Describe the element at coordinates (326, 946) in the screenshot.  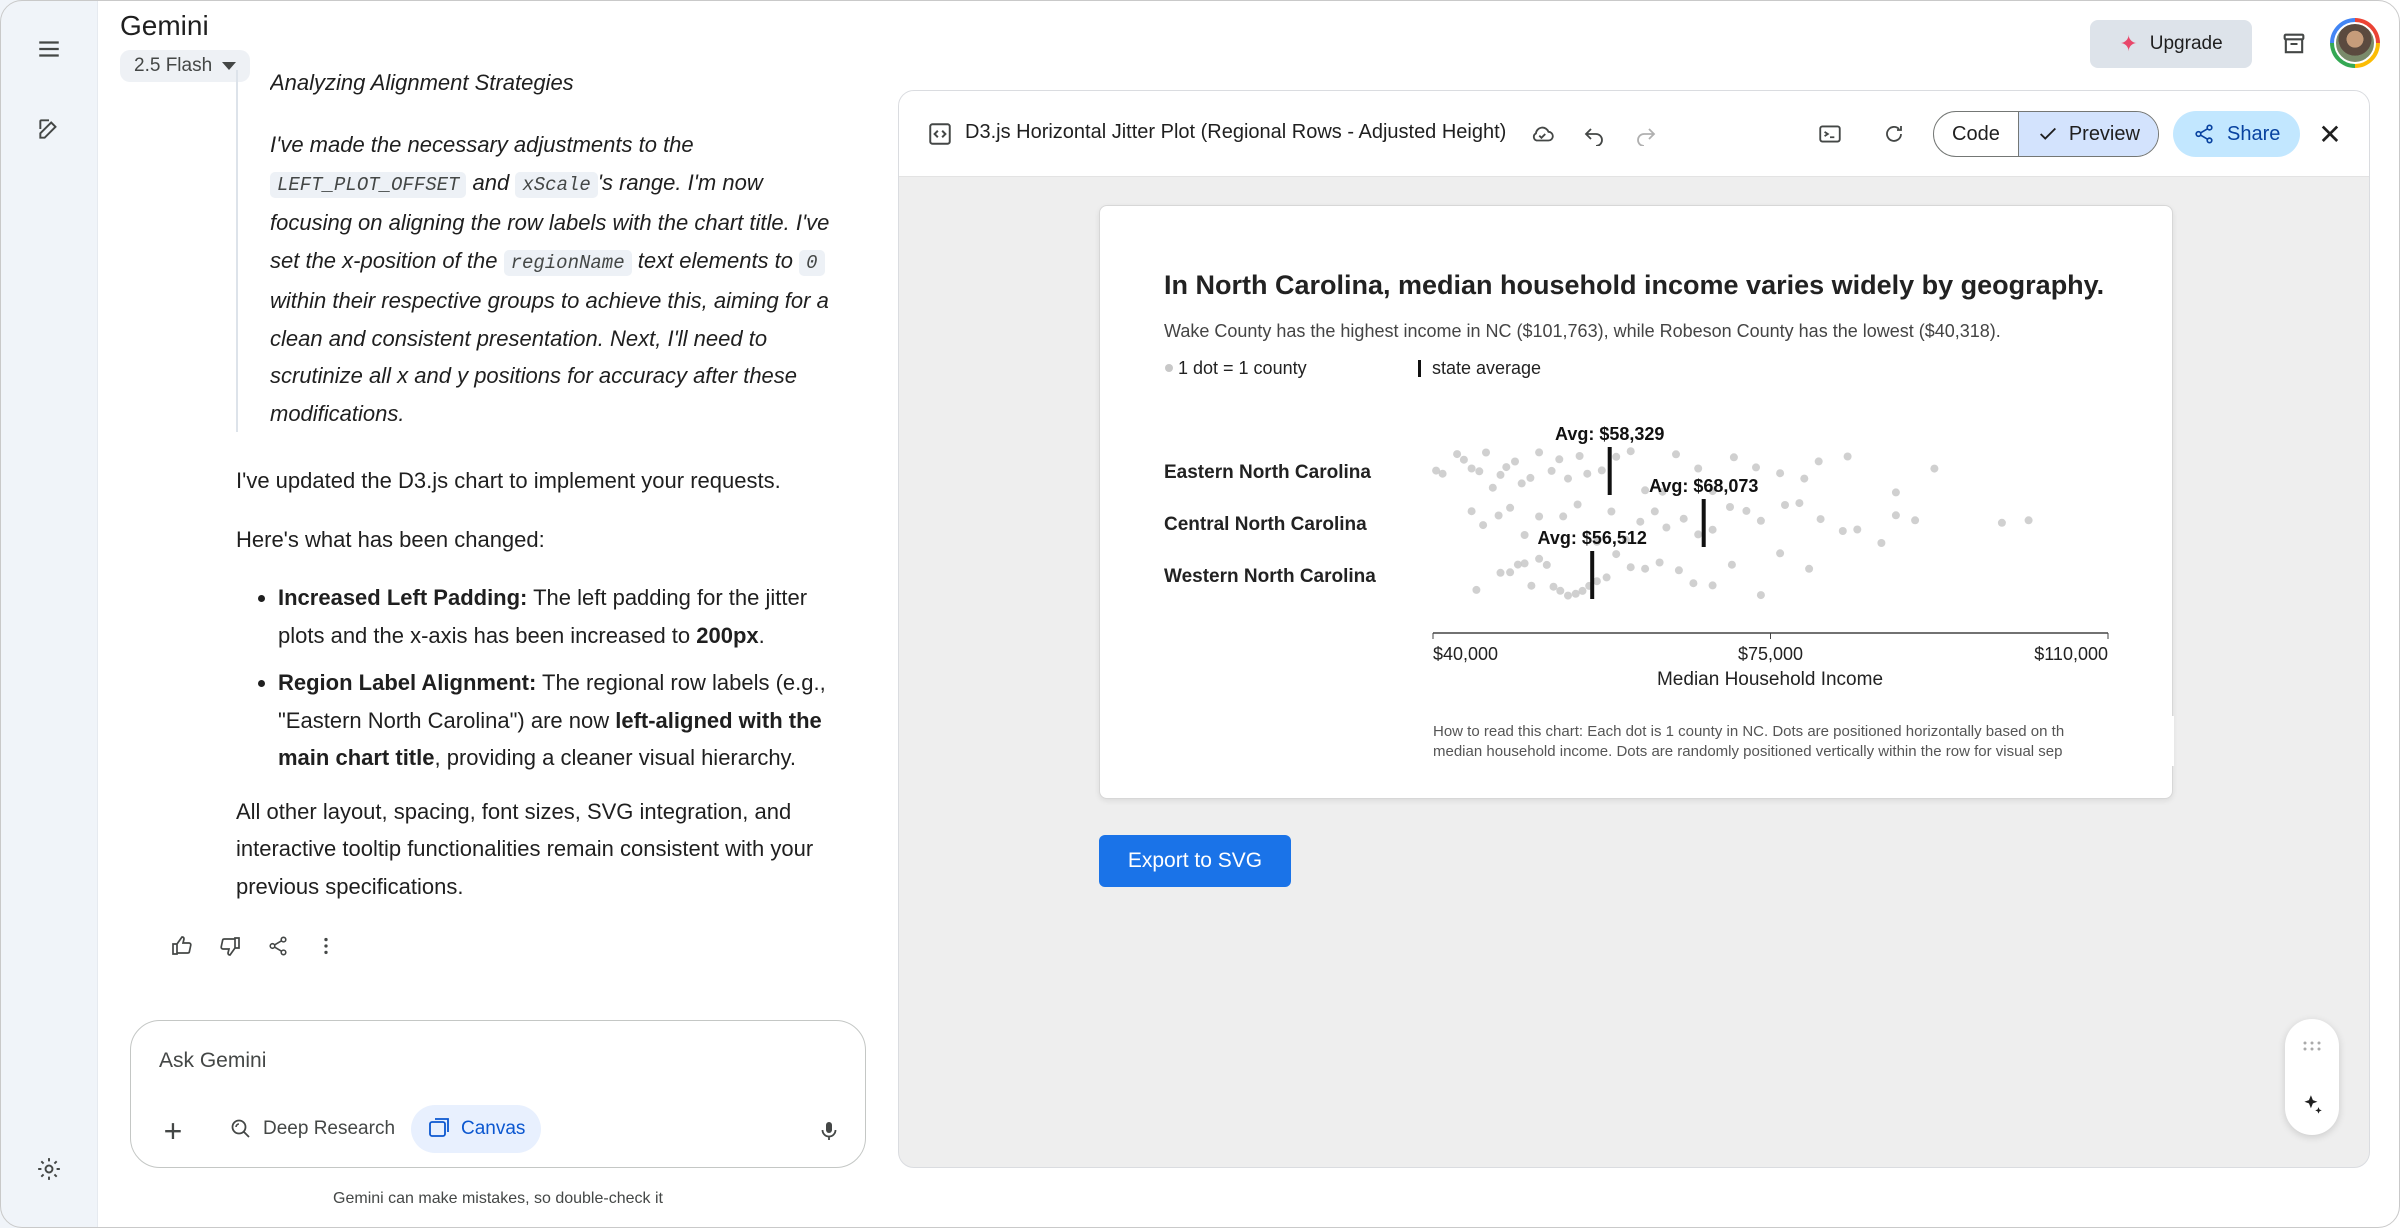
I see `more-options-icon` at that location.